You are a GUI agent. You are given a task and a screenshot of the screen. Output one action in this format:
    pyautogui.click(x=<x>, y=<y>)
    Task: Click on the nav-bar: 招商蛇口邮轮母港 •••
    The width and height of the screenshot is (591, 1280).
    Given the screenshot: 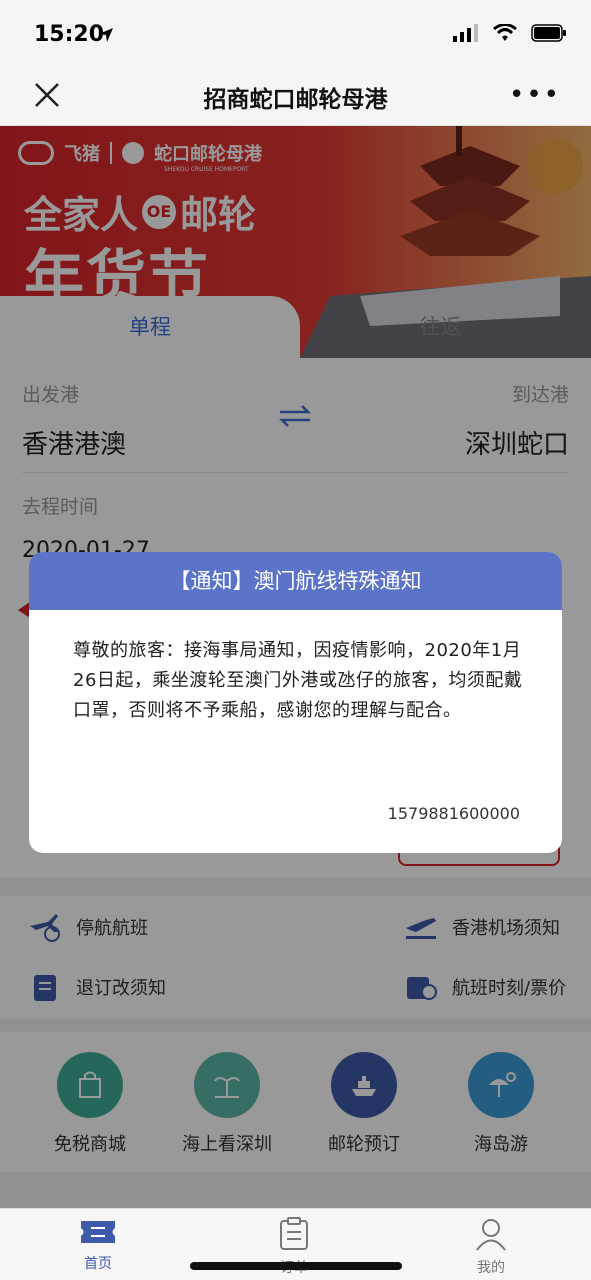 What is the action you would take?
    pyautogui.click(x=295, y=96)
    